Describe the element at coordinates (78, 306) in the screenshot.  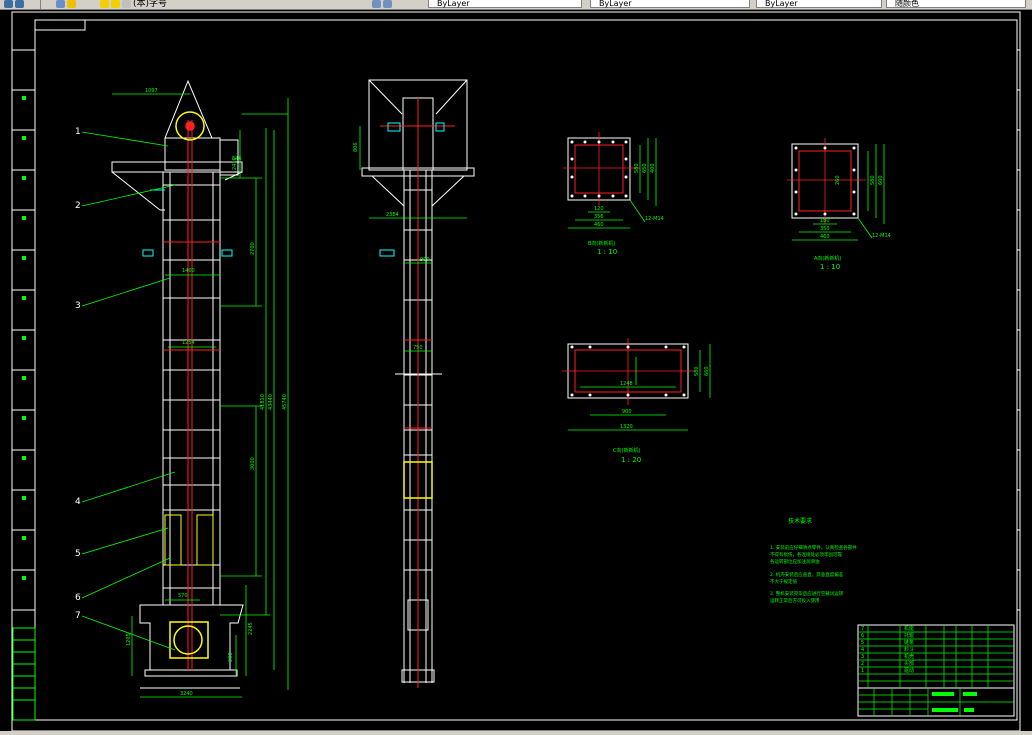
I see `leader-3: 3` at that location.